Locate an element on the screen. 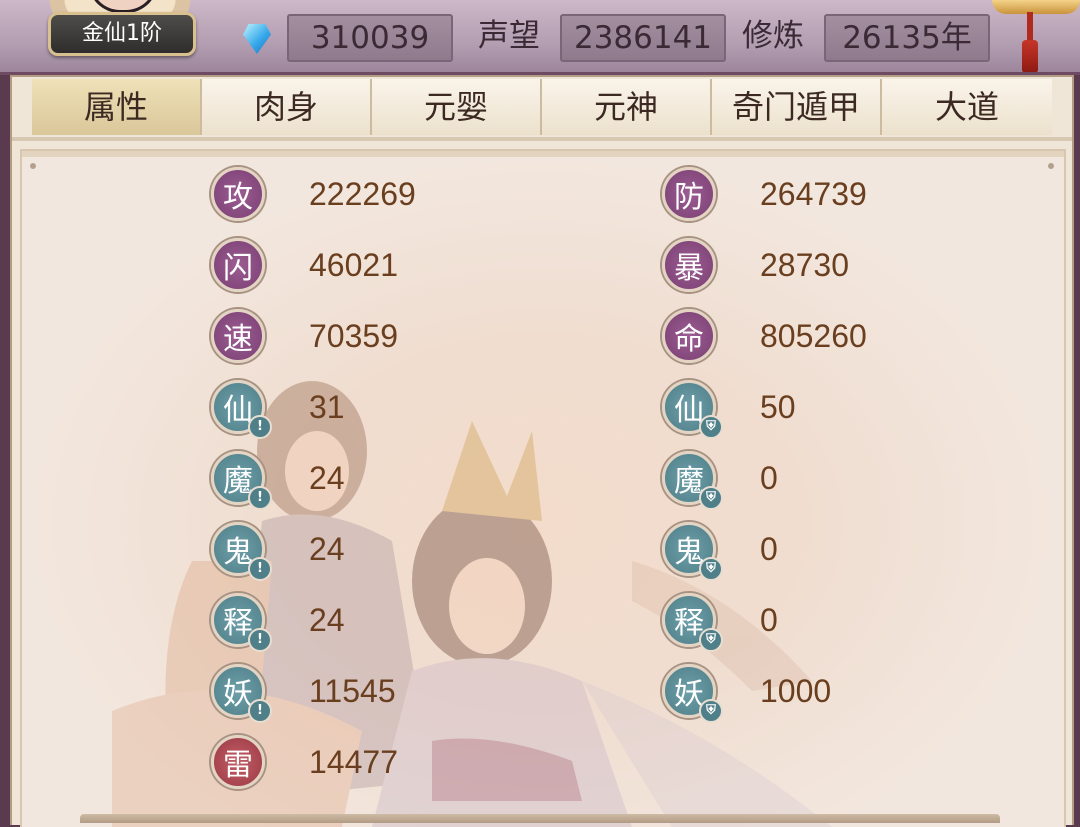 This screenshot has height=827, width=1080. ghost-attack-icon: 鬼 ! is located at coordinates (241, 551).